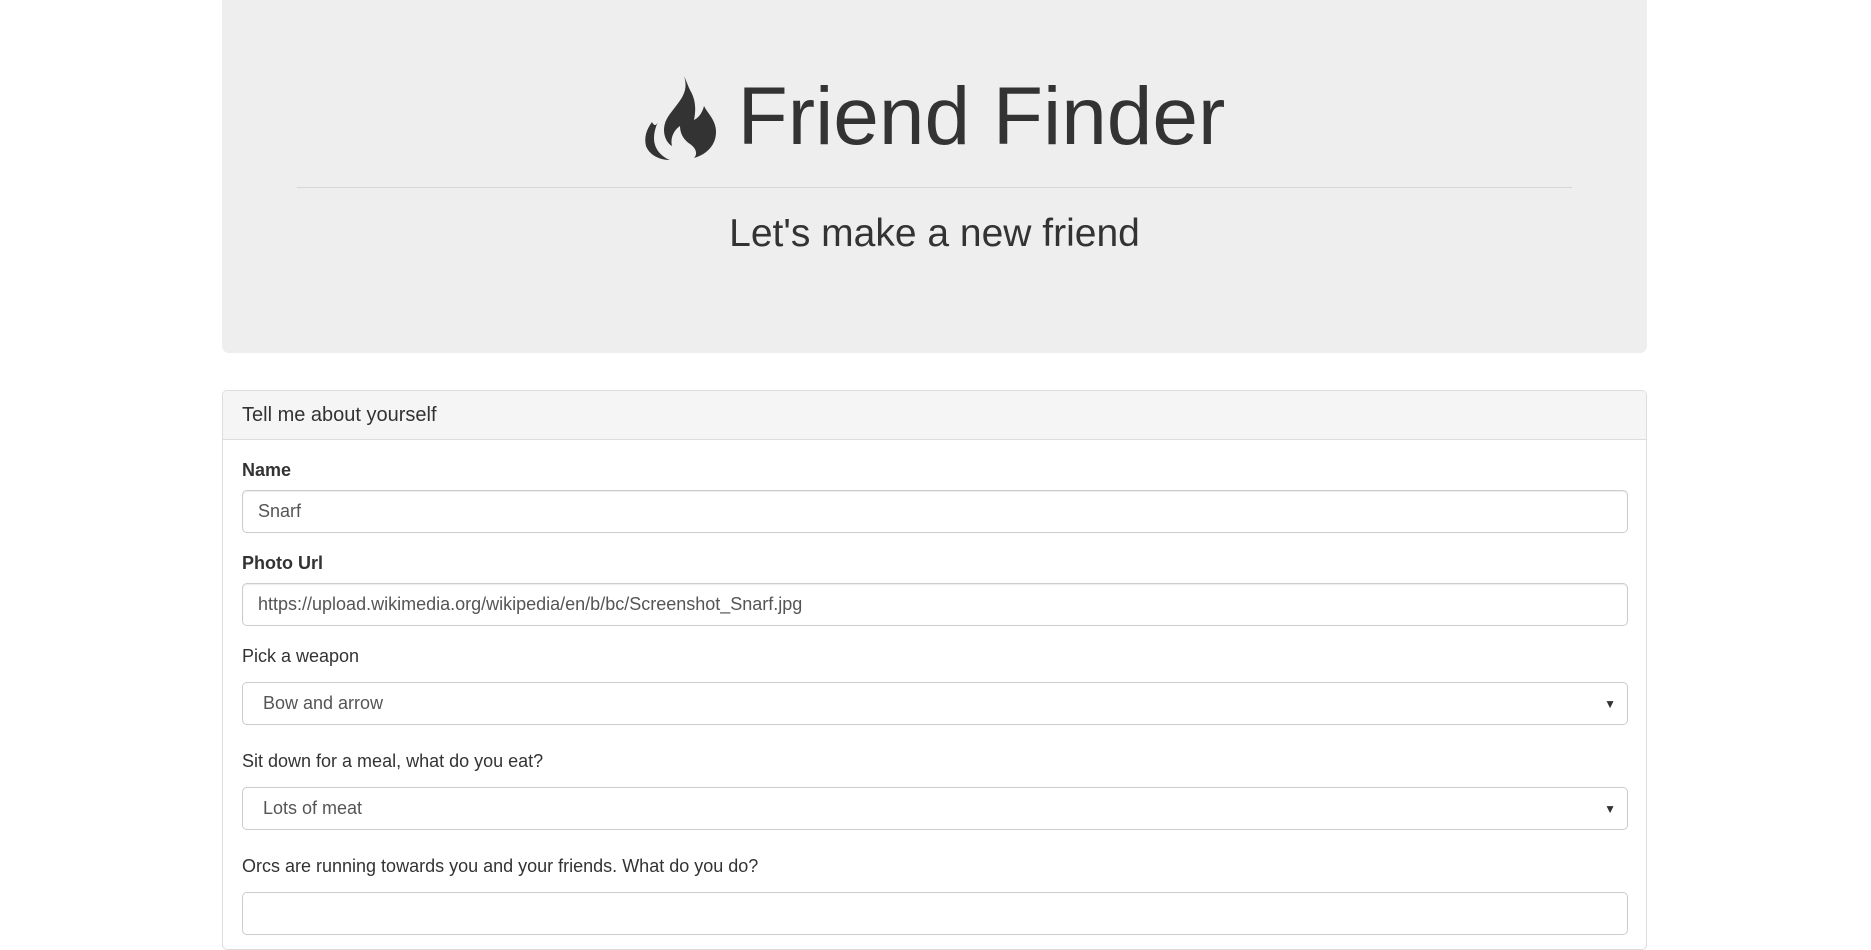  What do you see at coordinates (323, 703) in the screenshot?
I see `weapon-select-value: Bow and arrow` at bounding box center [323, 703].